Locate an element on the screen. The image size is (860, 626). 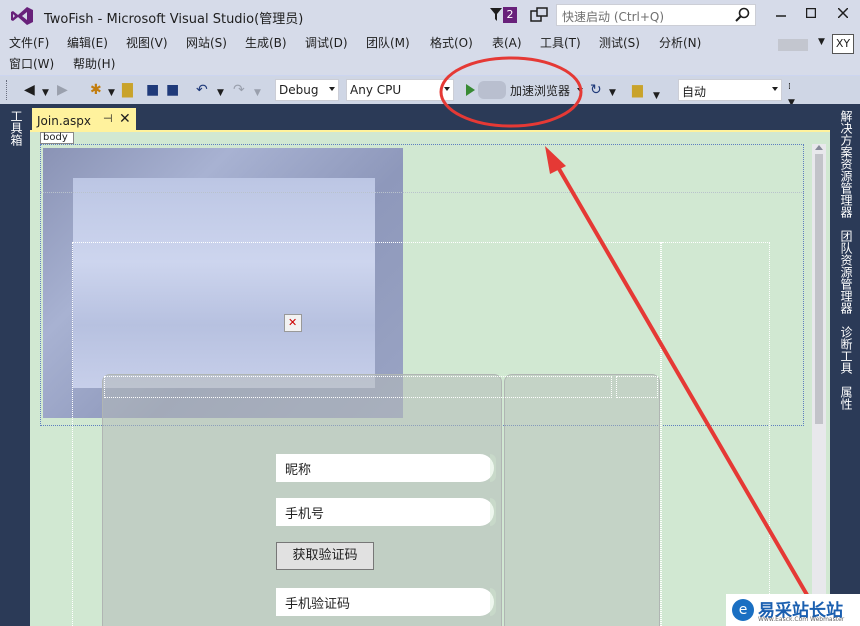
solution-explorer-tab: 解决方案资源管理器 is located at coordinates (846, 164).